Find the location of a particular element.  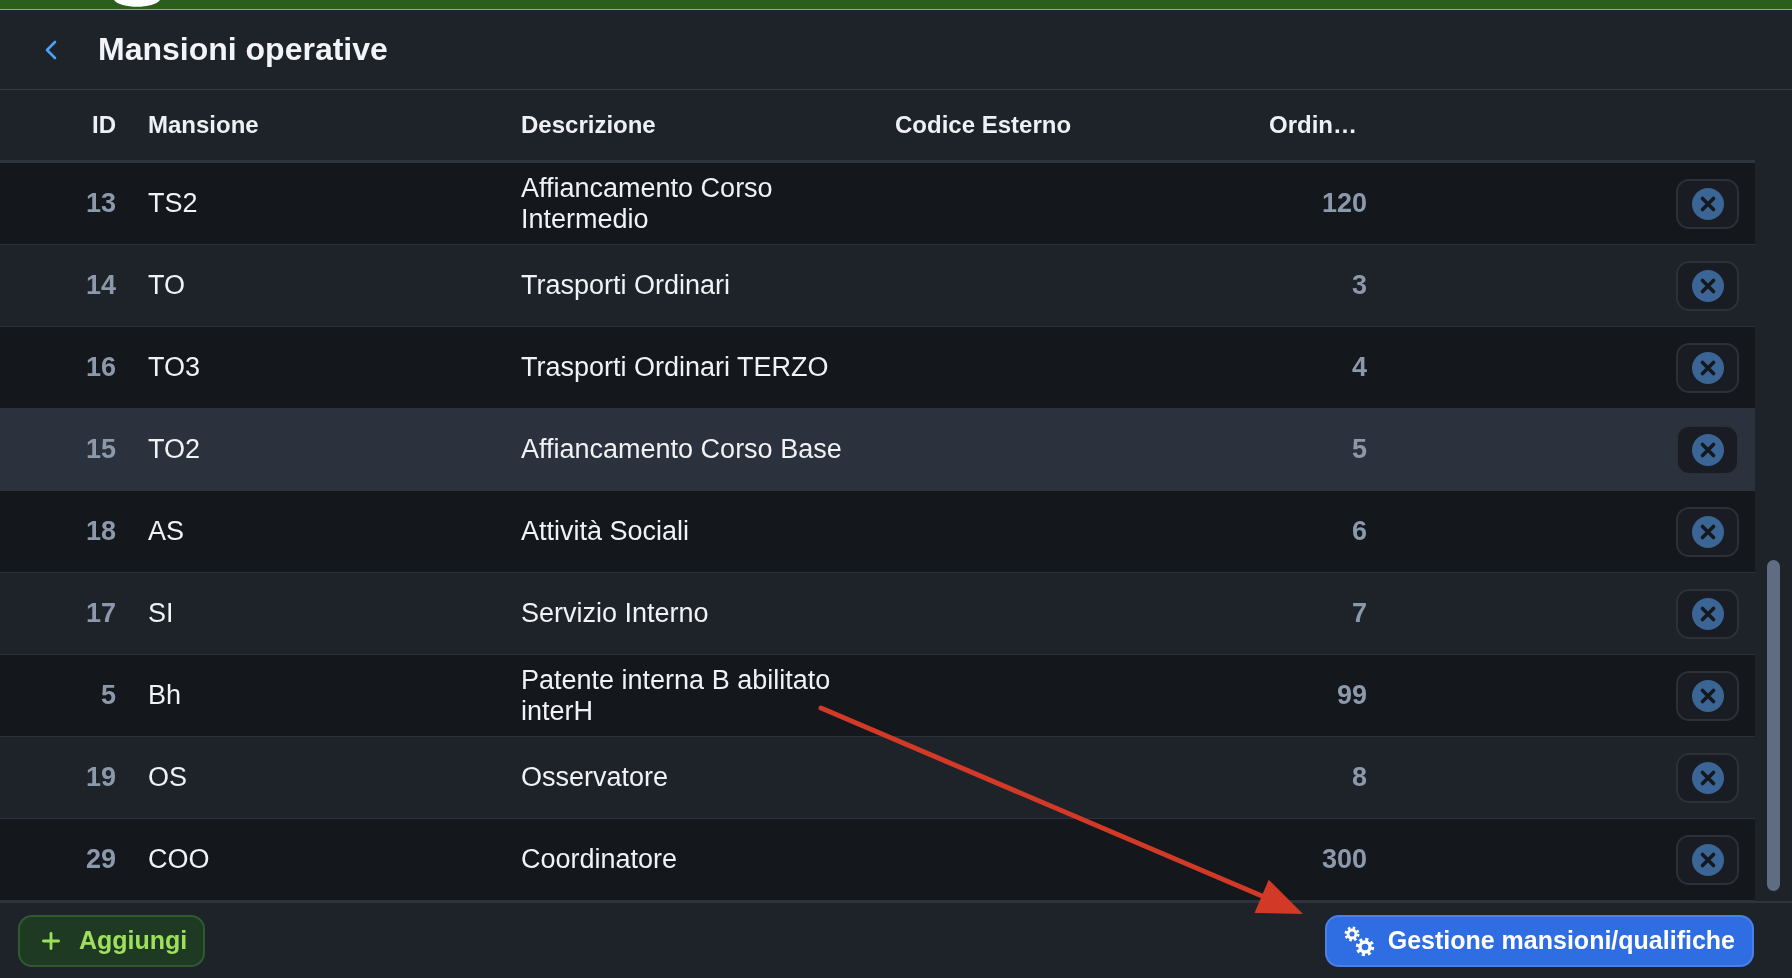

logo is located at coordinates (137, 3).